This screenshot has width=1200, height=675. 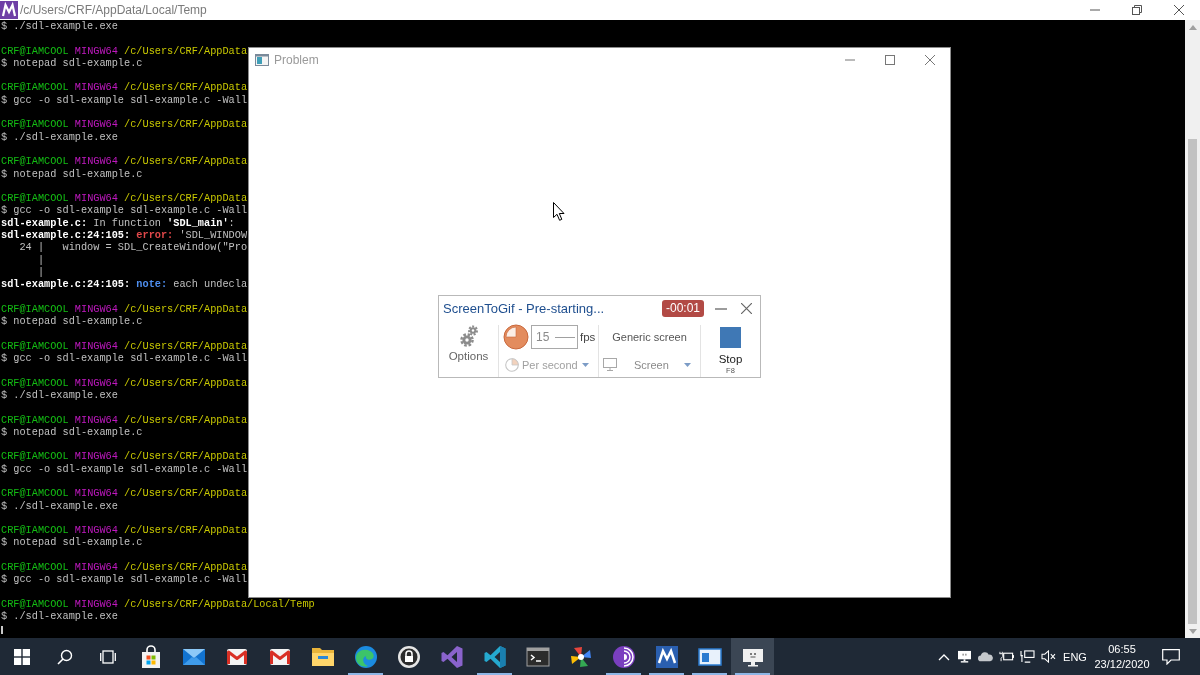 I want to click on language-indicator: ENG, so click(x=1075, y=656).